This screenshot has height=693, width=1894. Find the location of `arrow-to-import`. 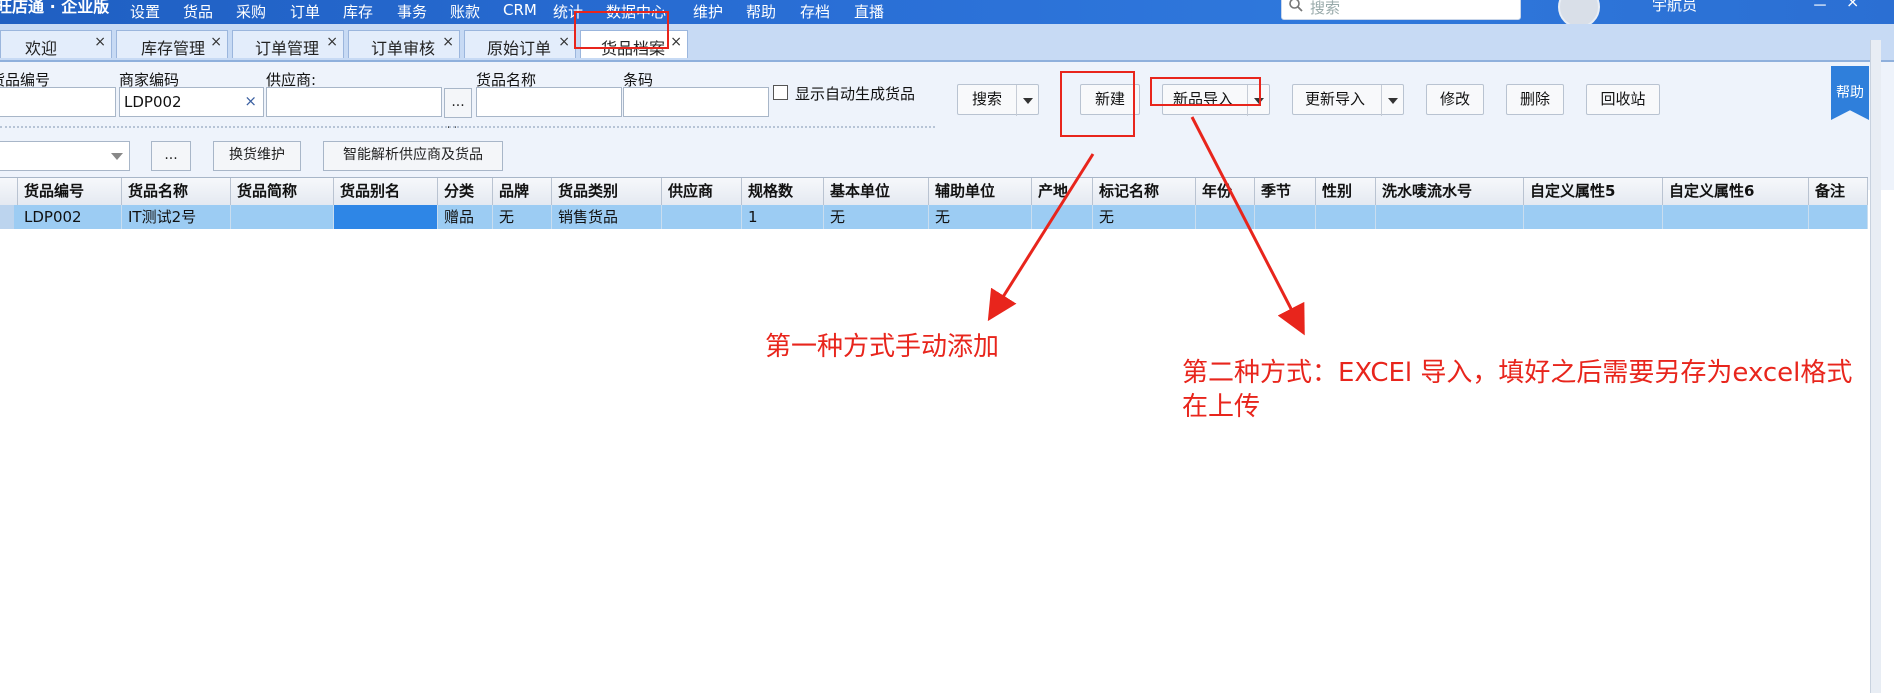

arrow-to-import is located at coordinates (1247, 226).